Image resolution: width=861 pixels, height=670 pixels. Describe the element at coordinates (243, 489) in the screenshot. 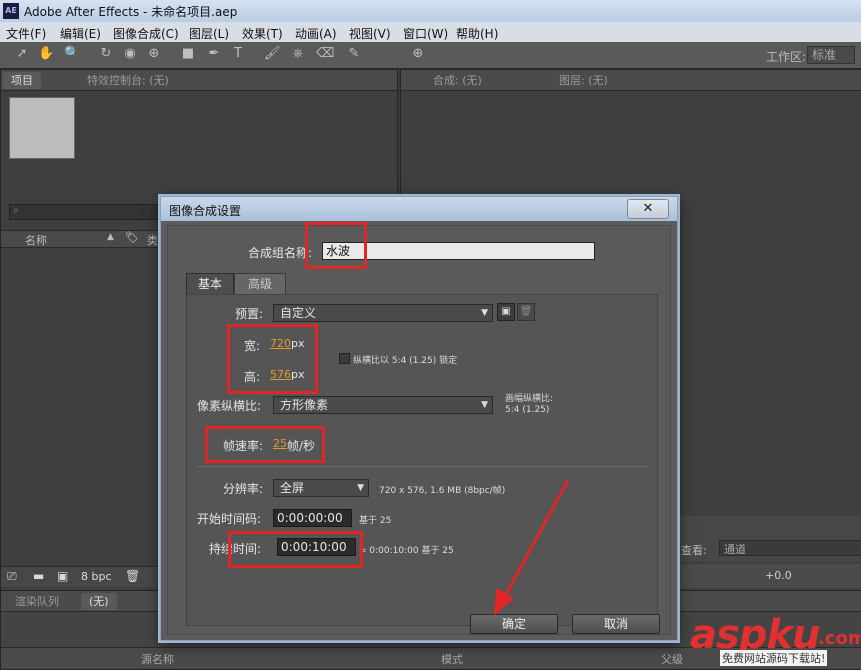

I see `resolution-label: 分辨率:` at that location.